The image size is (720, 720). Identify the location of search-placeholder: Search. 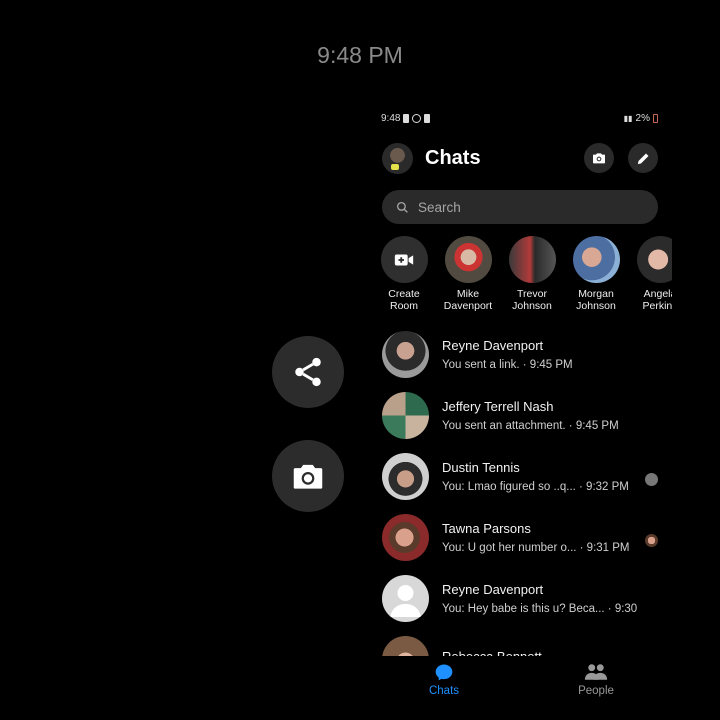
(439, 207).